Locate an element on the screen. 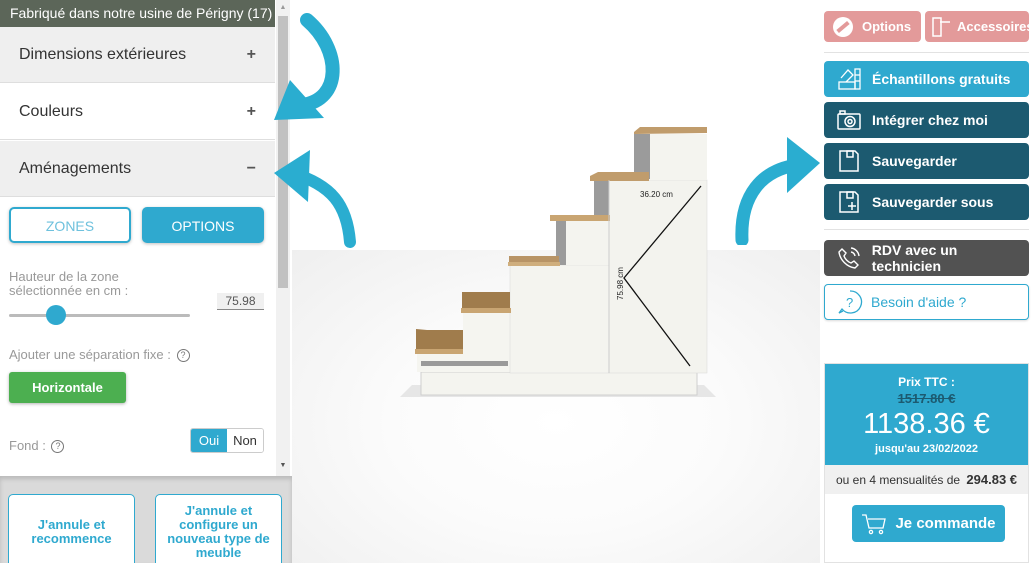 The width and height of the screenshot is (1033, 563). separation-label-row: Ajouter une séparation fixe : ? is located at coordinates (99, 355).